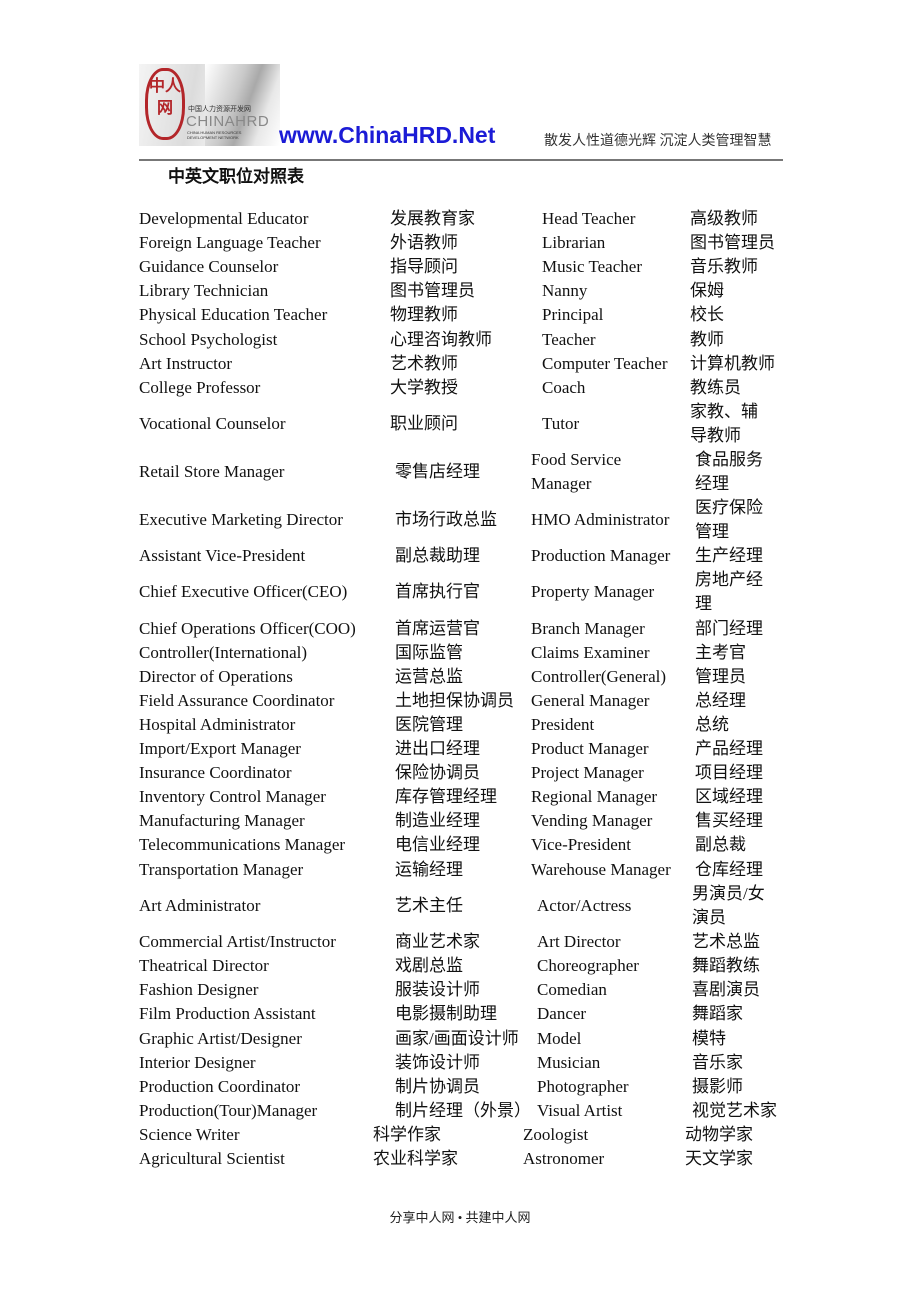 The width and height of the screenshot is (920, 1302). What do you see at coordinates (432, 218) in the screenshot?
I see `cell-chinese-title: 发展教育家` at bounding box center [432, 218].